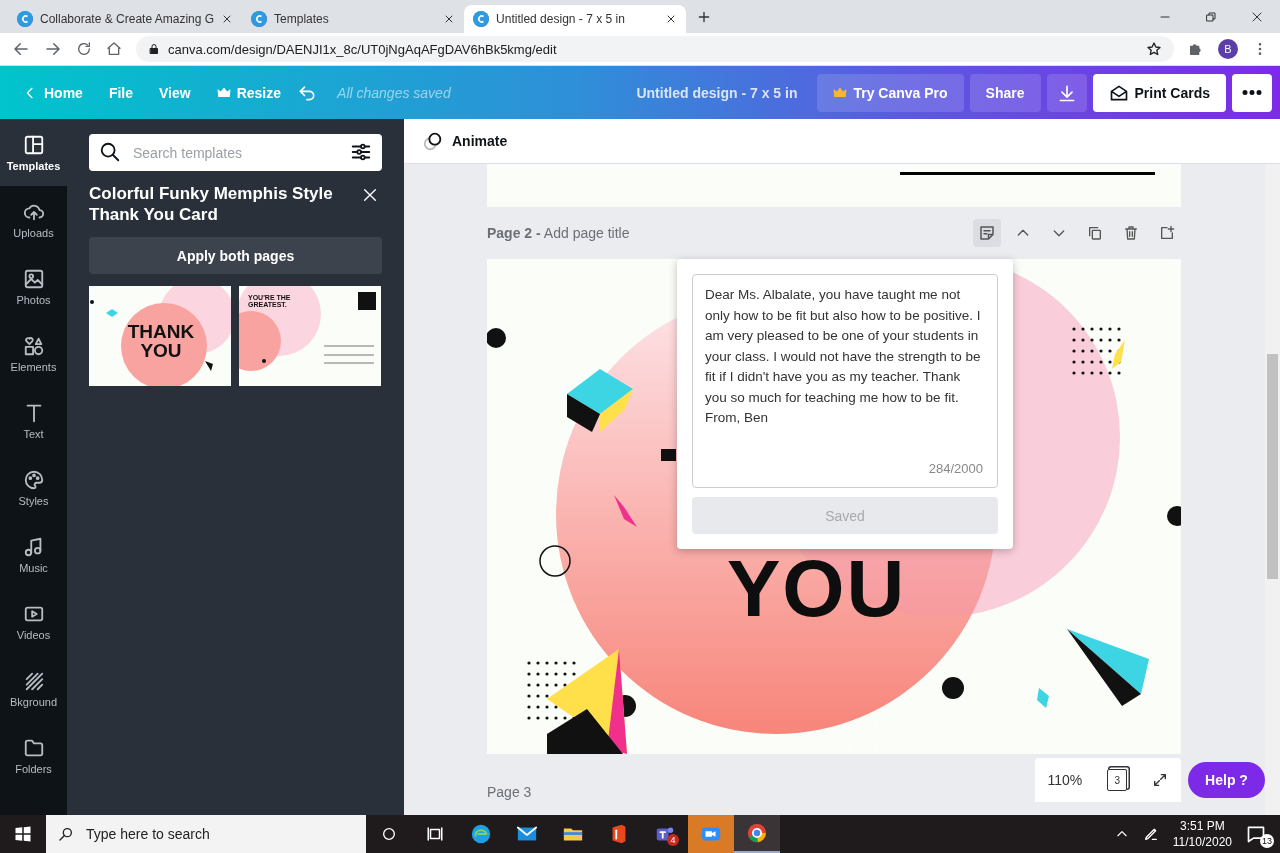 The height and width of the screenshot is (853, 1280). What do you see at coordinates (1150, 834) in the screenshot?
I see `pen-icon` at bounding box center [1150, 834].